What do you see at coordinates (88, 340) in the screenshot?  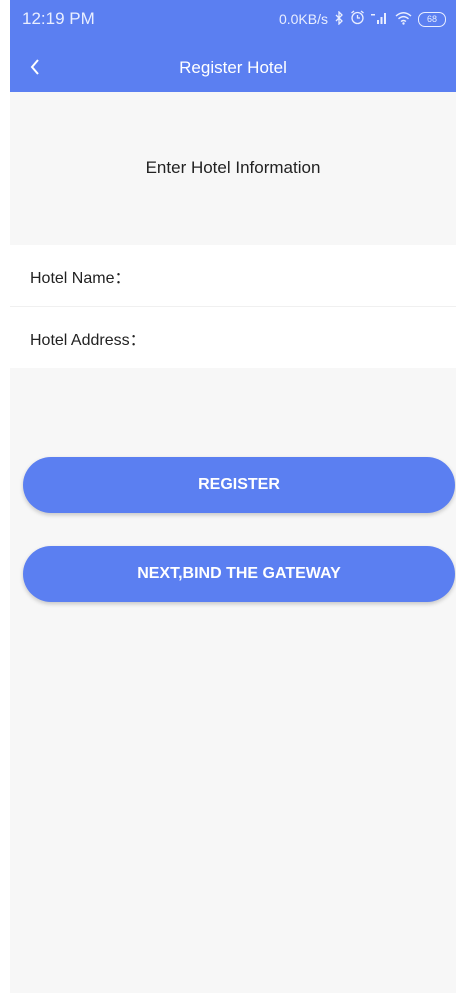 I see `hotel-address-label: Hotel Address：` at bounding box center [88, 340].